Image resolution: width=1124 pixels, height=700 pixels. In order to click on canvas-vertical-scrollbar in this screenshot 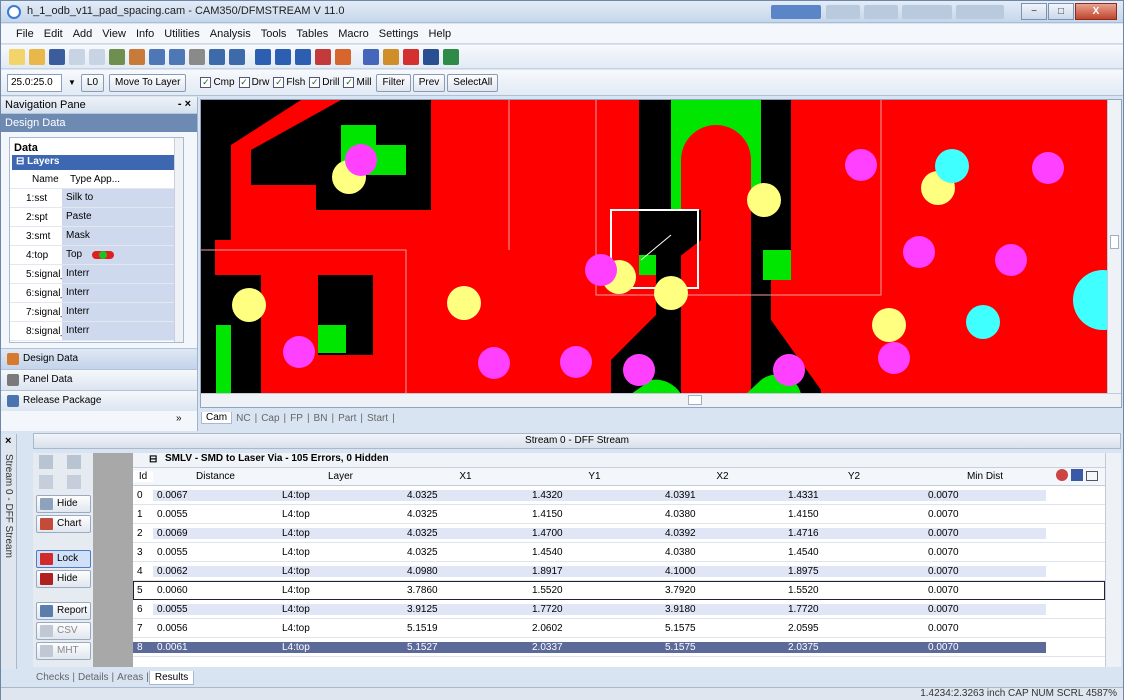, I will do `click(1114, 253)`.